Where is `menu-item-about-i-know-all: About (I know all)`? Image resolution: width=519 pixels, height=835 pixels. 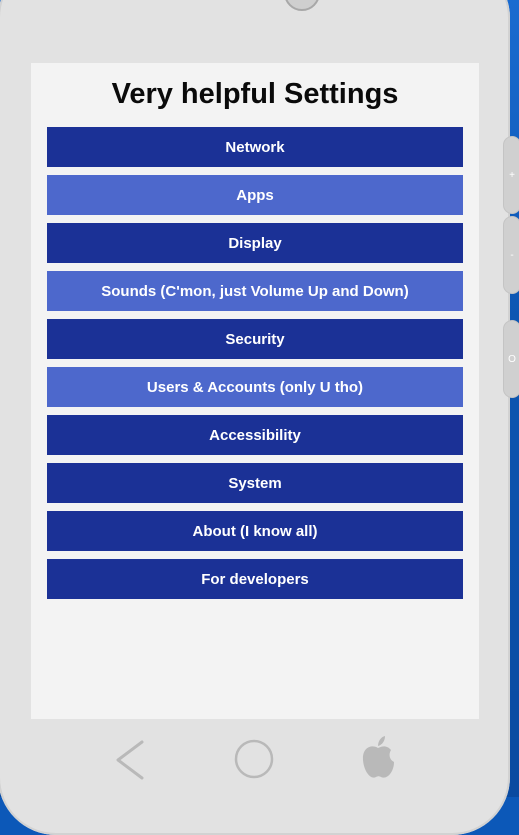 menu-item-about-i-know-all: About (I know all) is located at coordinates (255, 531).